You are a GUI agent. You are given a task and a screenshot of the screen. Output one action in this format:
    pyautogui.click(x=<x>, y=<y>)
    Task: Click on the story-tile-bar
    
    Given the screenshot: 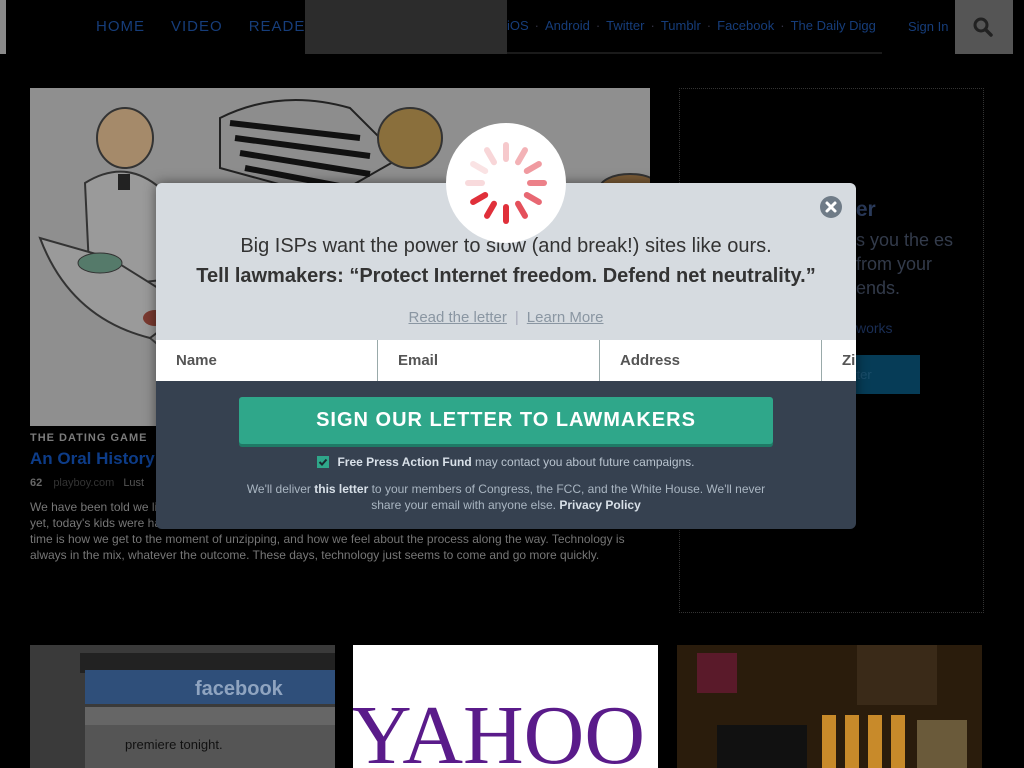 What is the action you would take?
    pyautogui.click(x=829, y=706)
    